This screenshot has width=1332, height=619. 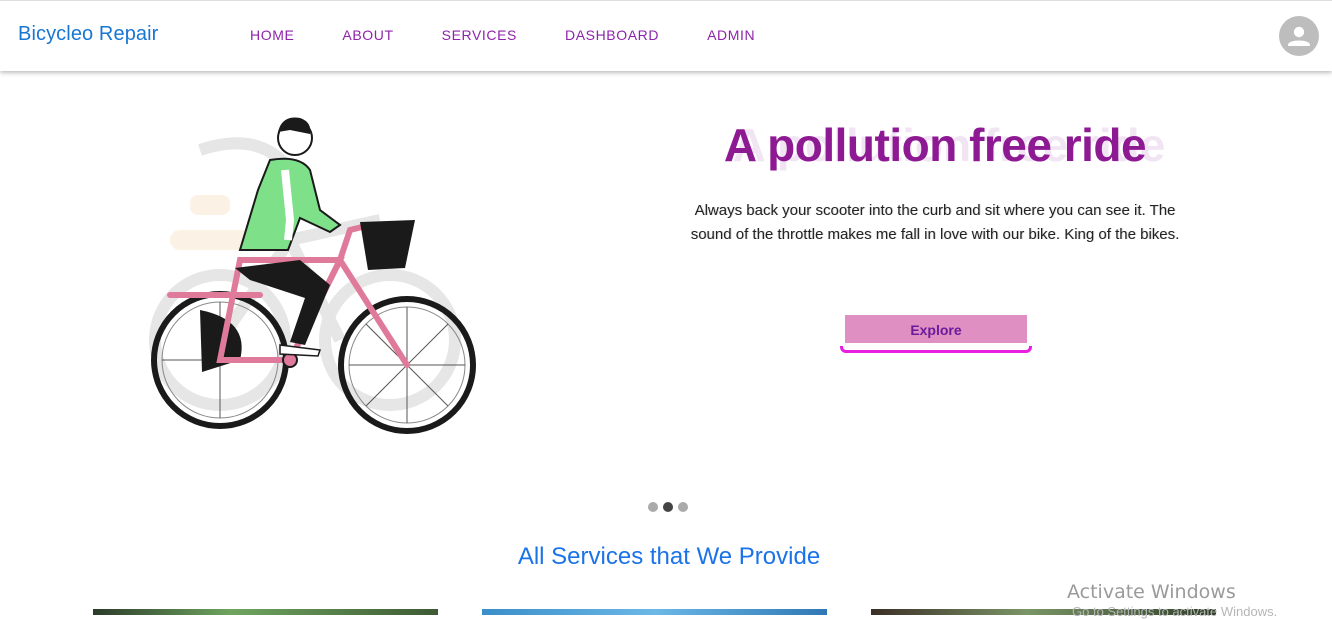 I want to click on main-nav: HOME ABOUT SERVICES DASHBOARD ADMIN, so click(x=502, y=36).